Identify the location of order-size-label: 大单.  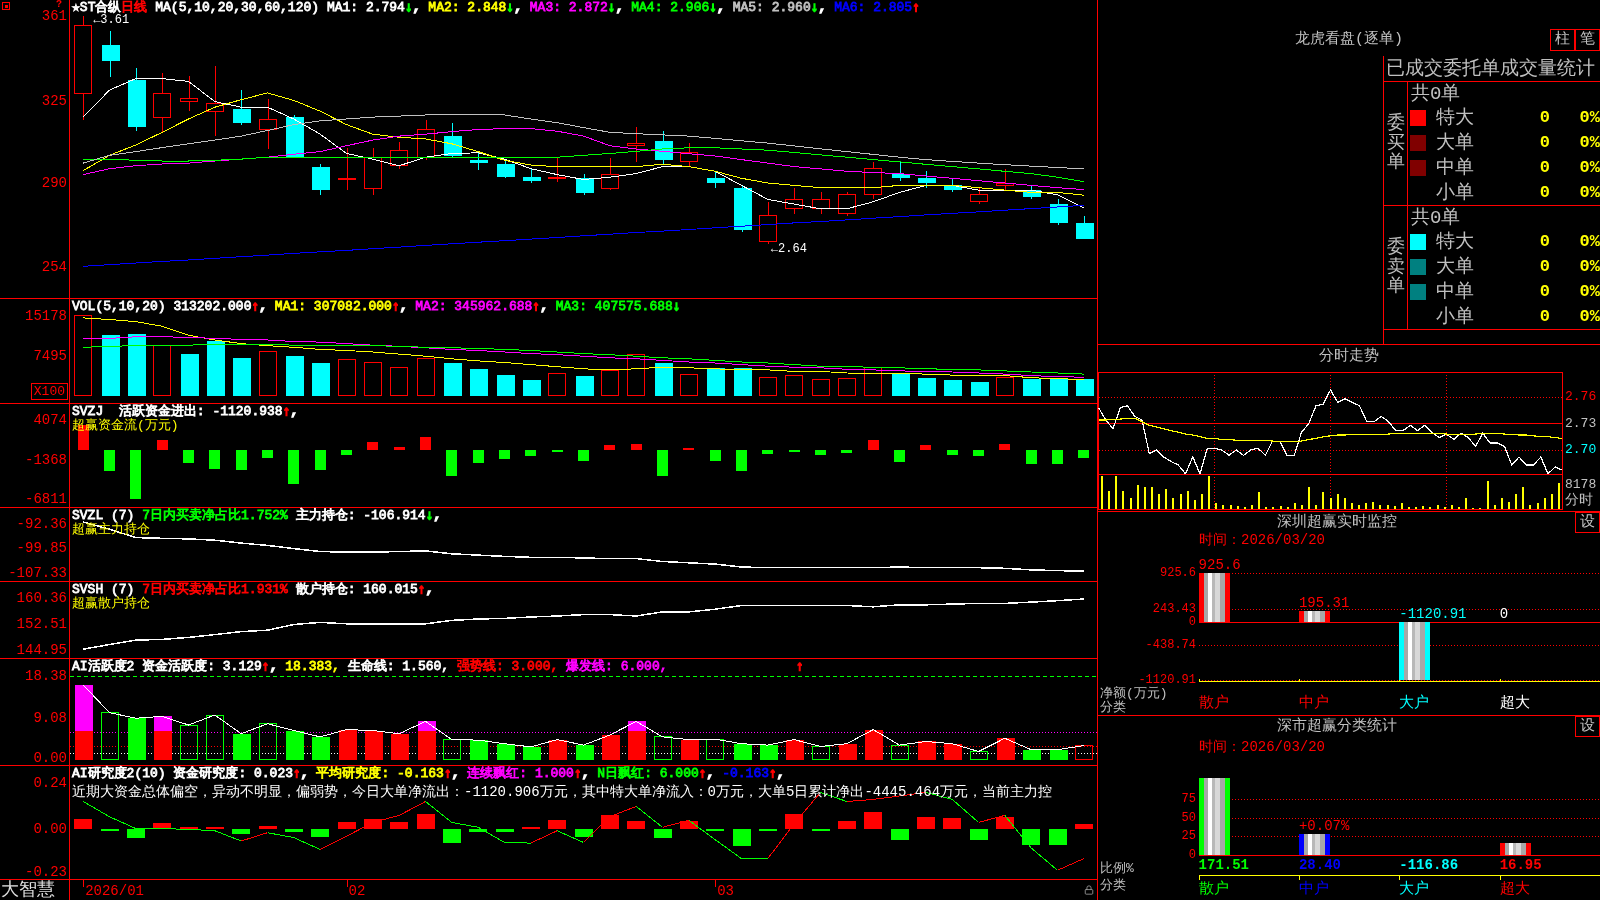
(1455, 267).